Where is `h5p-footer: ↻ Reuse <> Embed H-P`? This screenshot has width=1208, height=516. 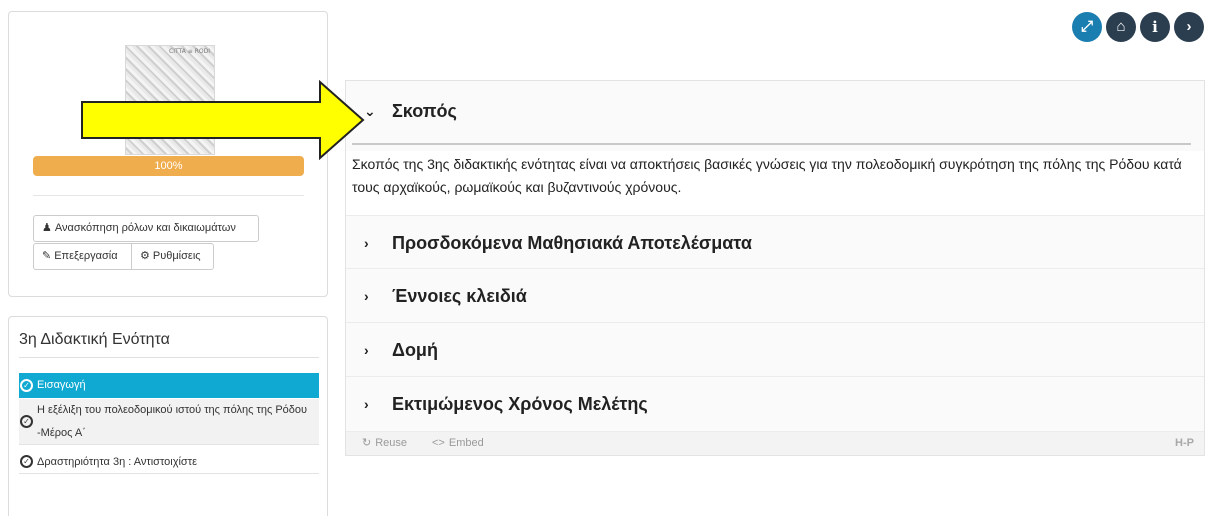 h5p-footer: ↻ Reuse <> Embed H-P is located at coordinates (775, 443).